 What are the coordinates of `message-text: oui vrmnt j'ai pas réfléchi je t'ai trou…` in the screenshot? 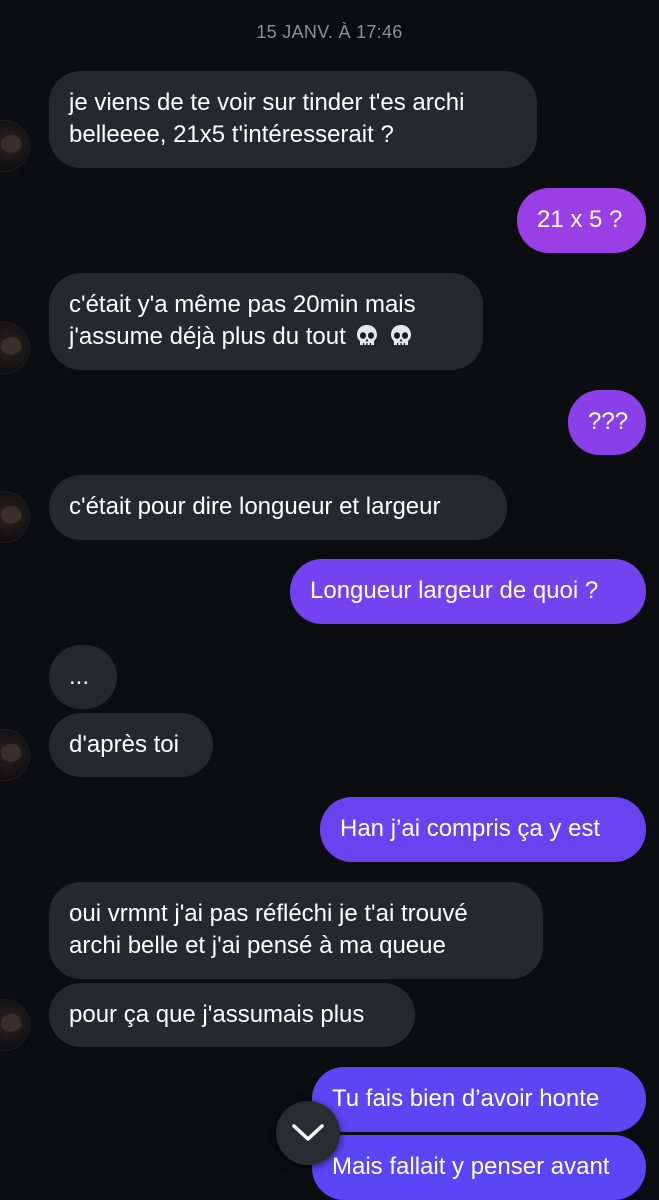 It's located at (268, 913).